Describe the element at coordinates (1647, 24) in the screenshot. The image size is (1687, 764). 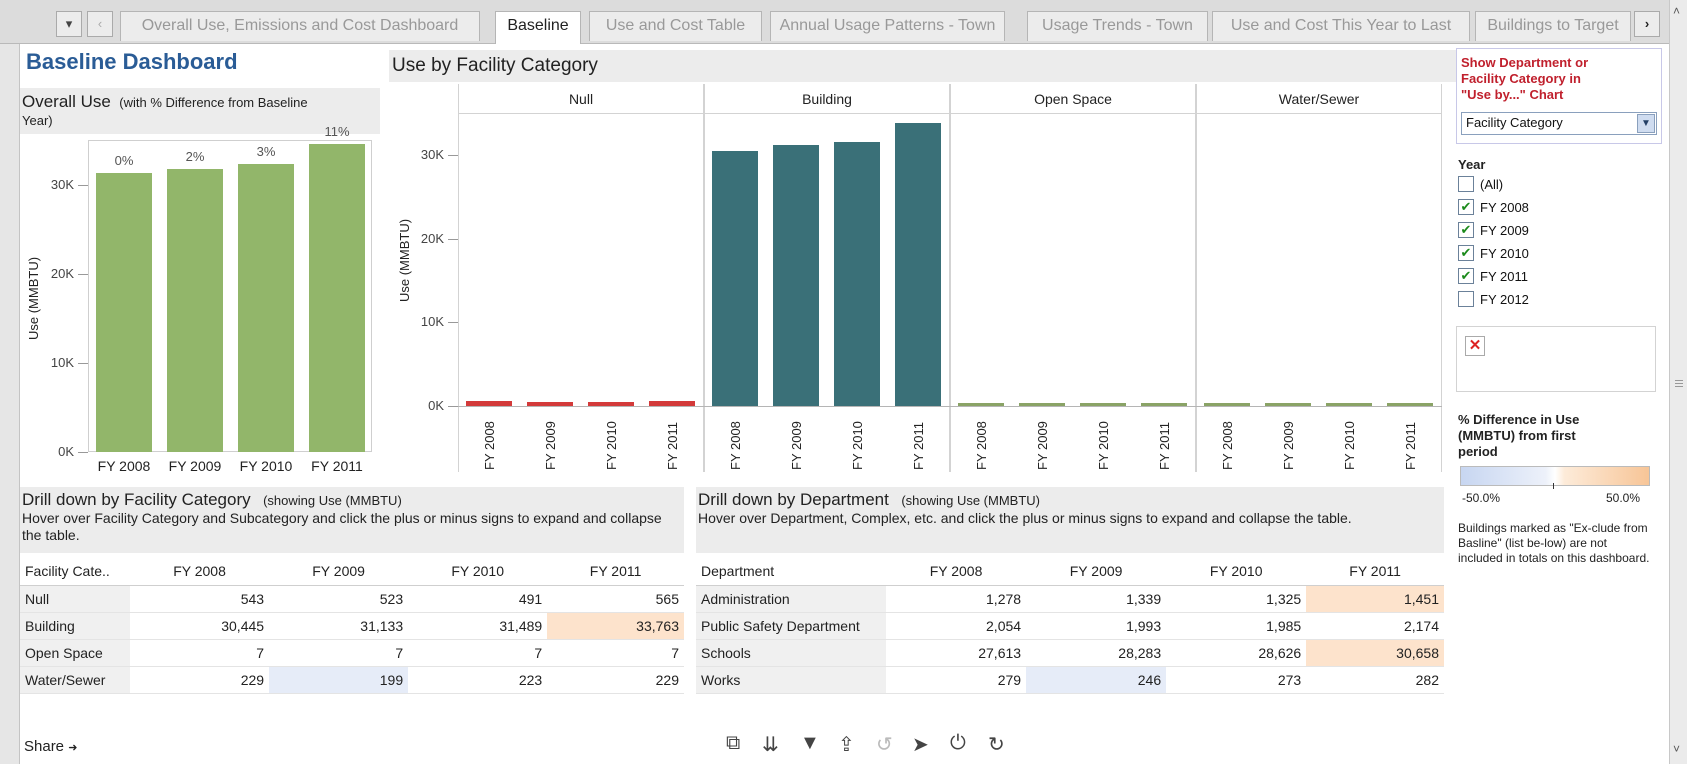
I see `tab-next-button: ›` at that location.